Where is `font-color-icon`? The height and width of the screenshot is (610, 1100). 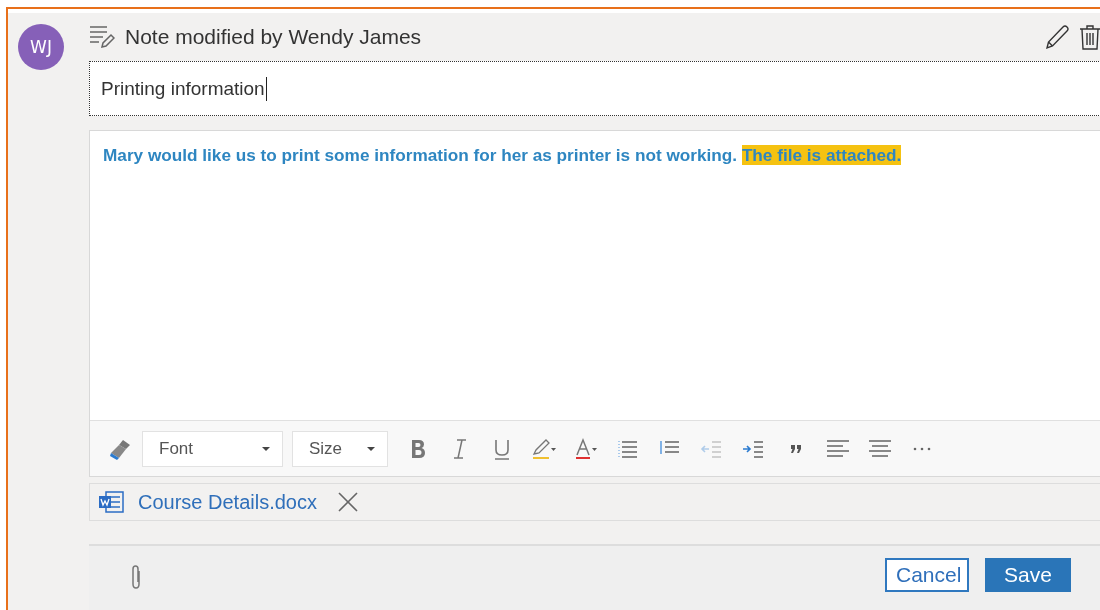 font-color-icon is located at coordinates (586, 448).